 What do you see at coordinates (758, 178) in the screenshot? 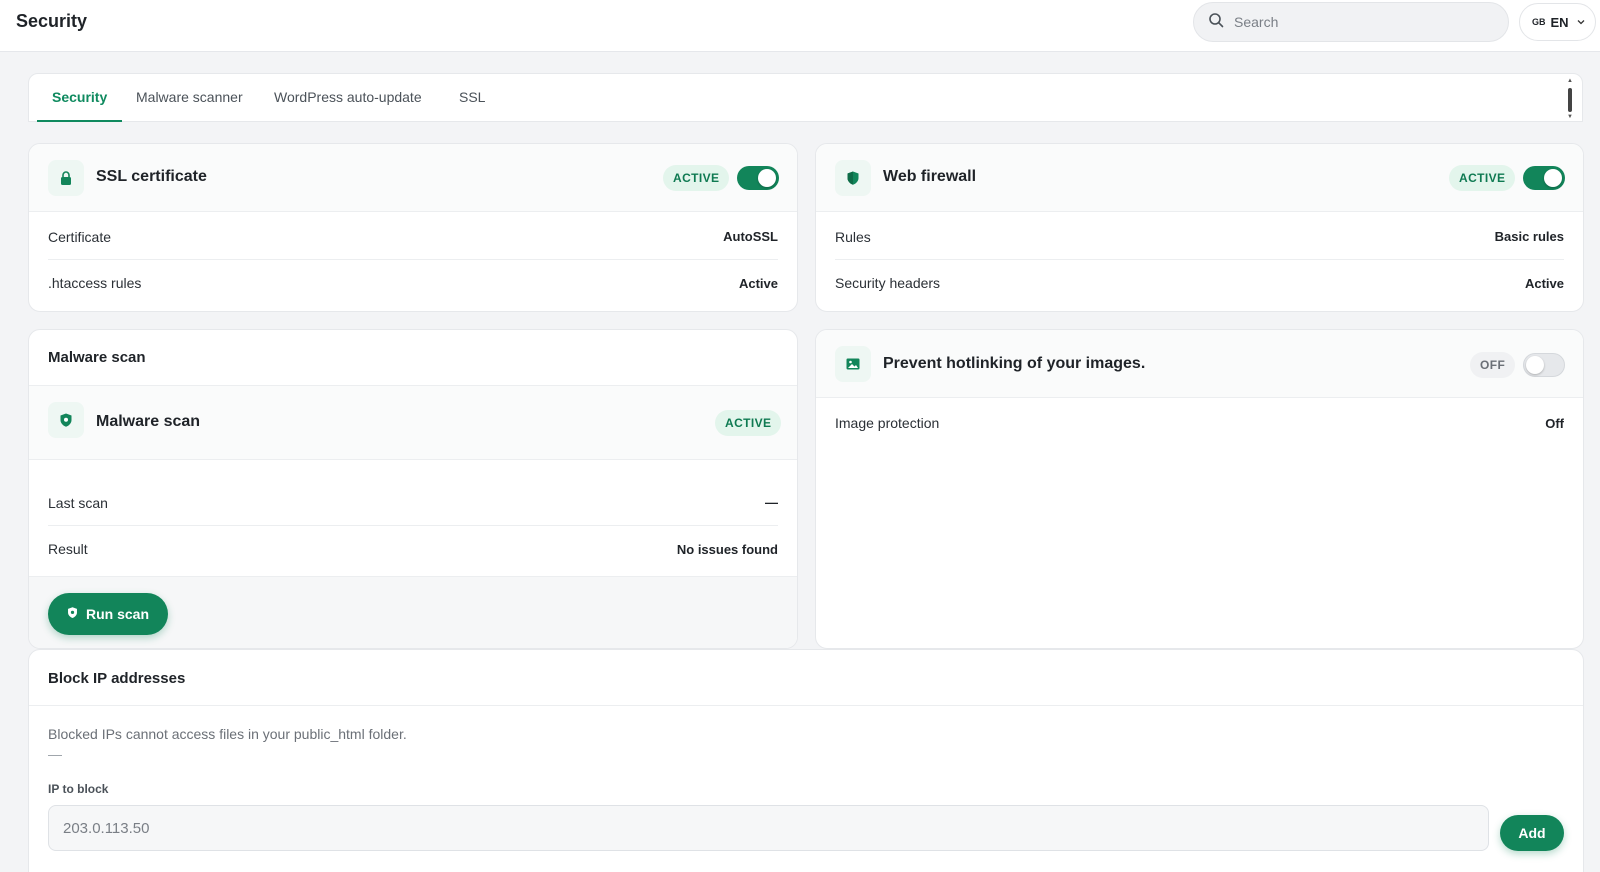
I see `ssl-toggle` at bounding box center [758, 178].